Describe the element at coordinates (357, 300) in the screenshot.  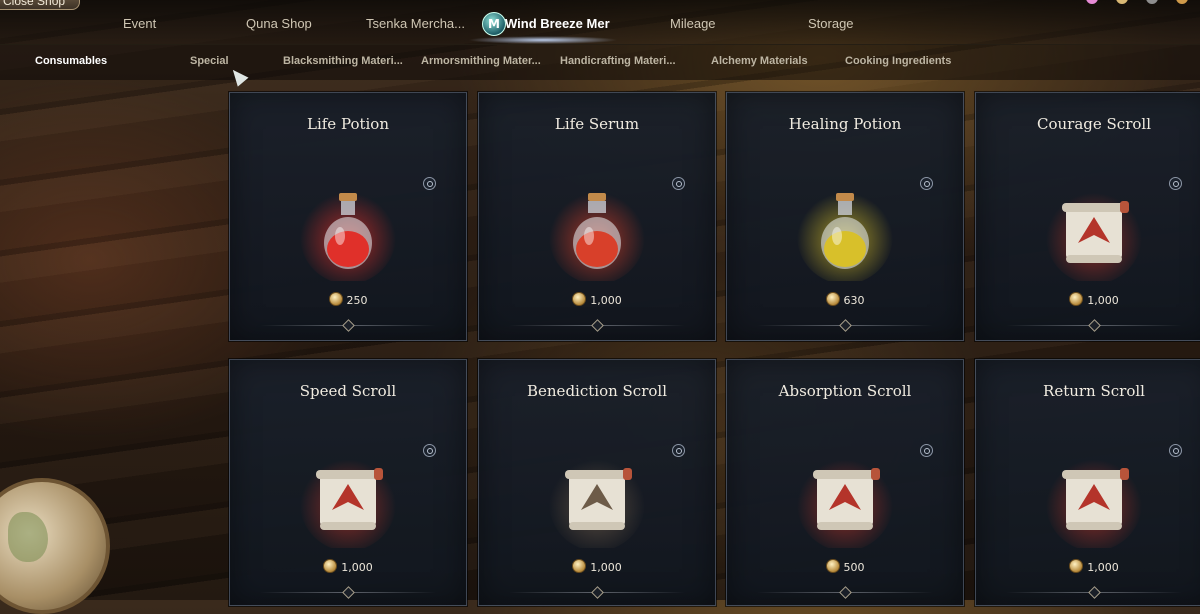
I see `price-value: 250` at that location.